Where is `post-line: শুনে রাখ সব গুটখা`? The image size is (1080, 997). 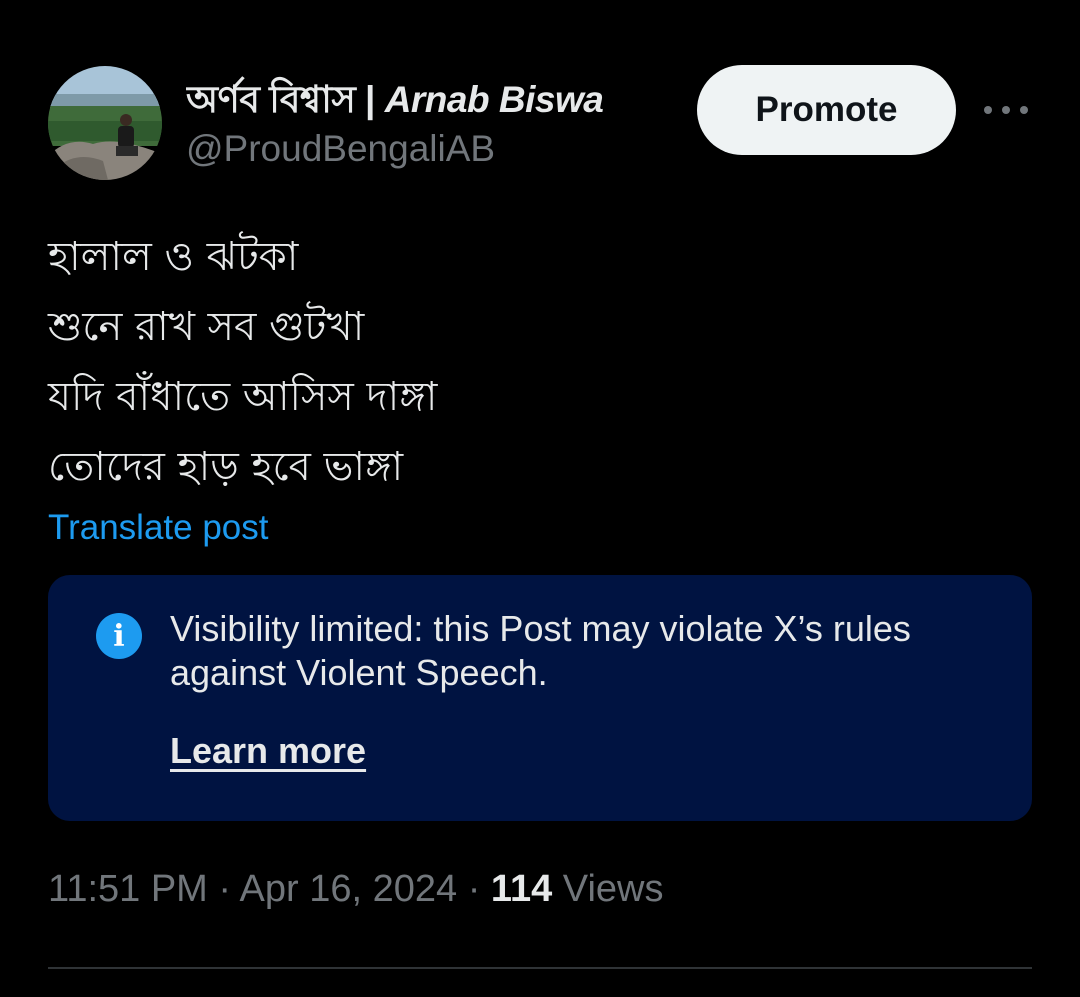
post-line: শুনে রাখ সব গুটখা is located at coordinates (206, 327).